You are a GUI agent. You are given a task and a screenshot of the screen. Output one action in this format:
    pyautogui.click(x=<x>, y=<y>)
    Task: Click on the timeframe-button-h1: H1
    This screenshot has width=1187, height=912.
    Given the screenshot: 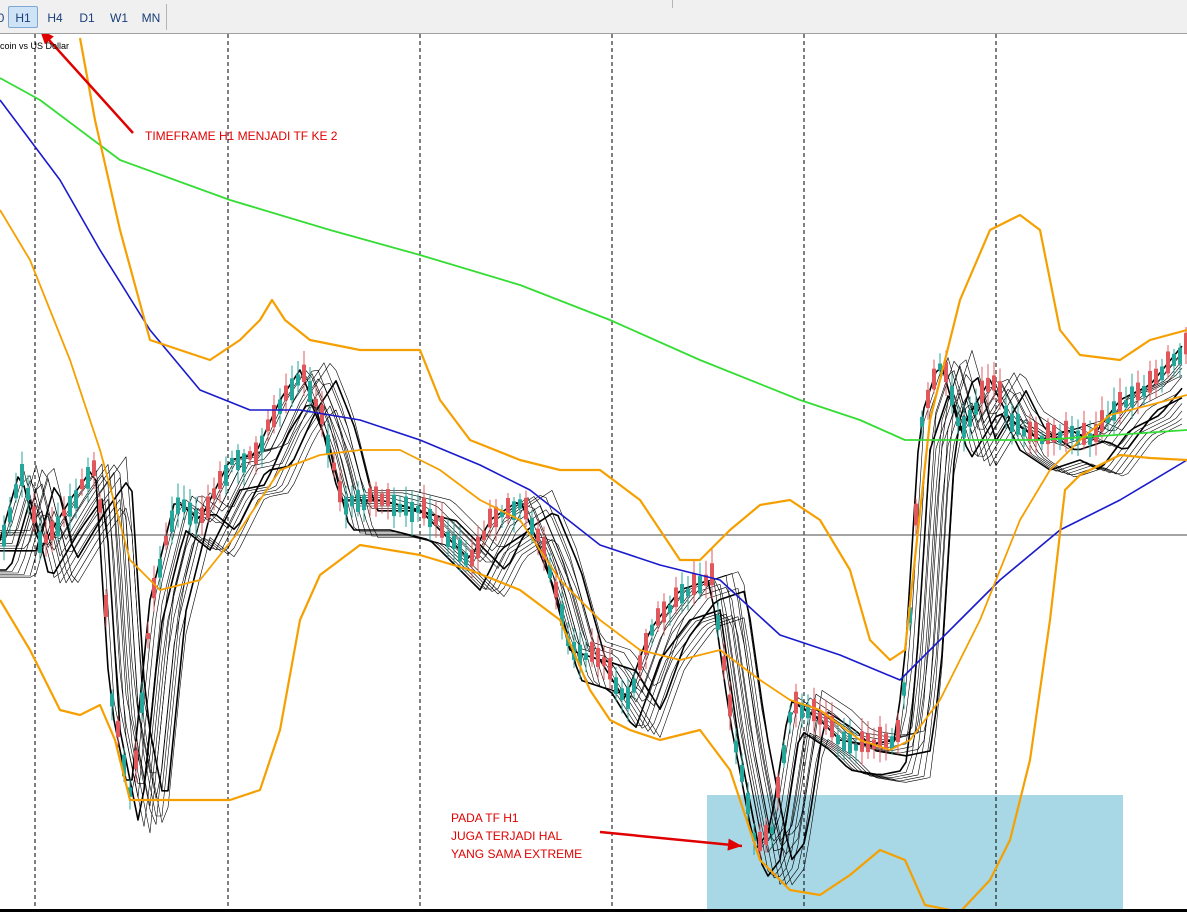 What is the action you would take?
    pyautogui.click(x=23, y=17)
    